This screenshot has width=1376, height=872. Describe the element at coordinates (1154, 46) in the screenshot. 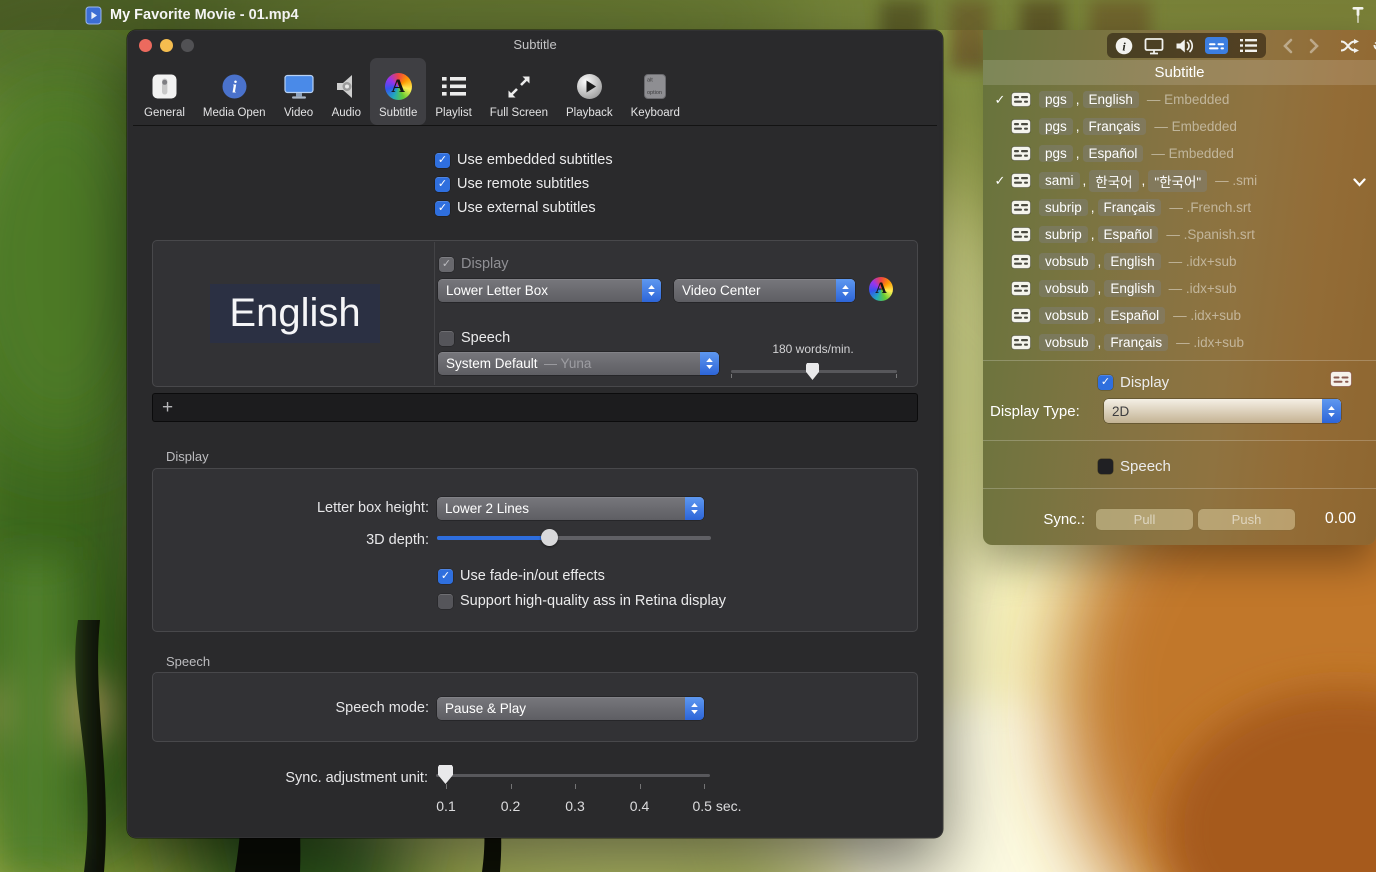

I see `video-settings-icon` at that location.